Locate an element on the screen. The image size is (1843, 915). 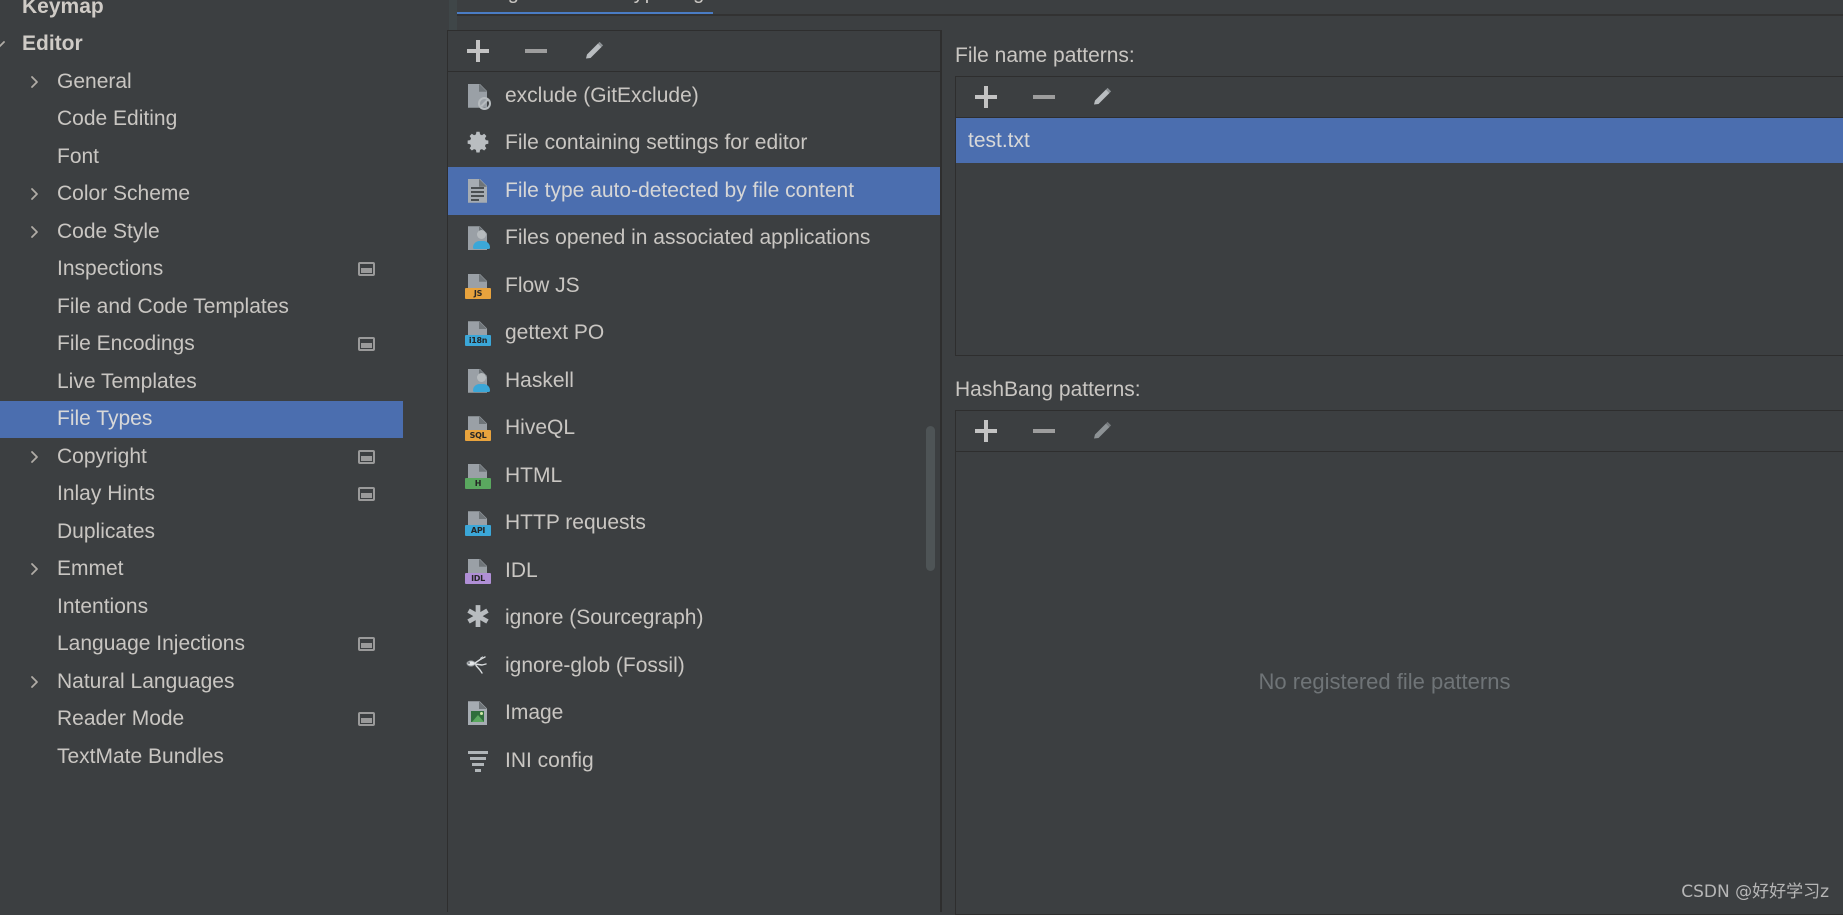
add-file-name-pattern-button is located at coordinates (986, 97).